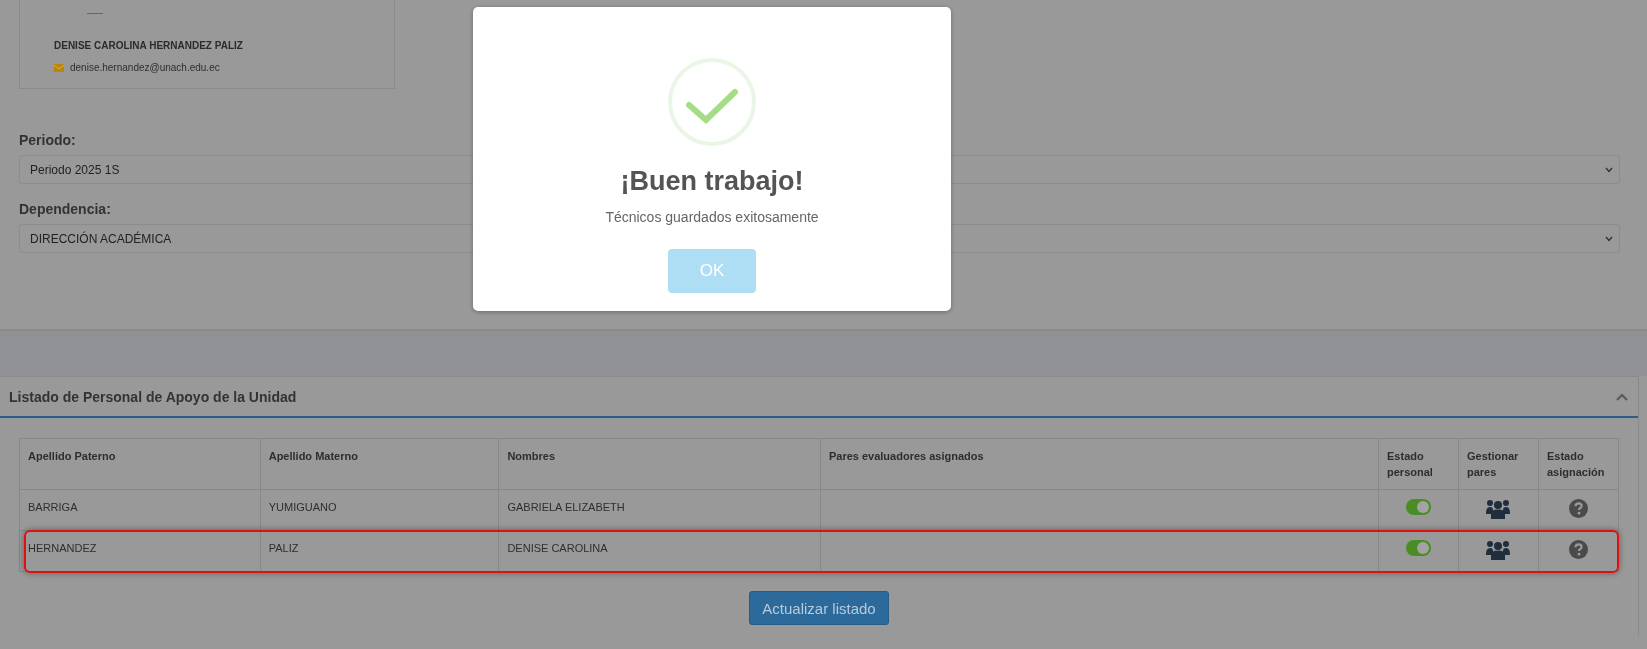  I want to click on envelope-icon, so click(59, 67).